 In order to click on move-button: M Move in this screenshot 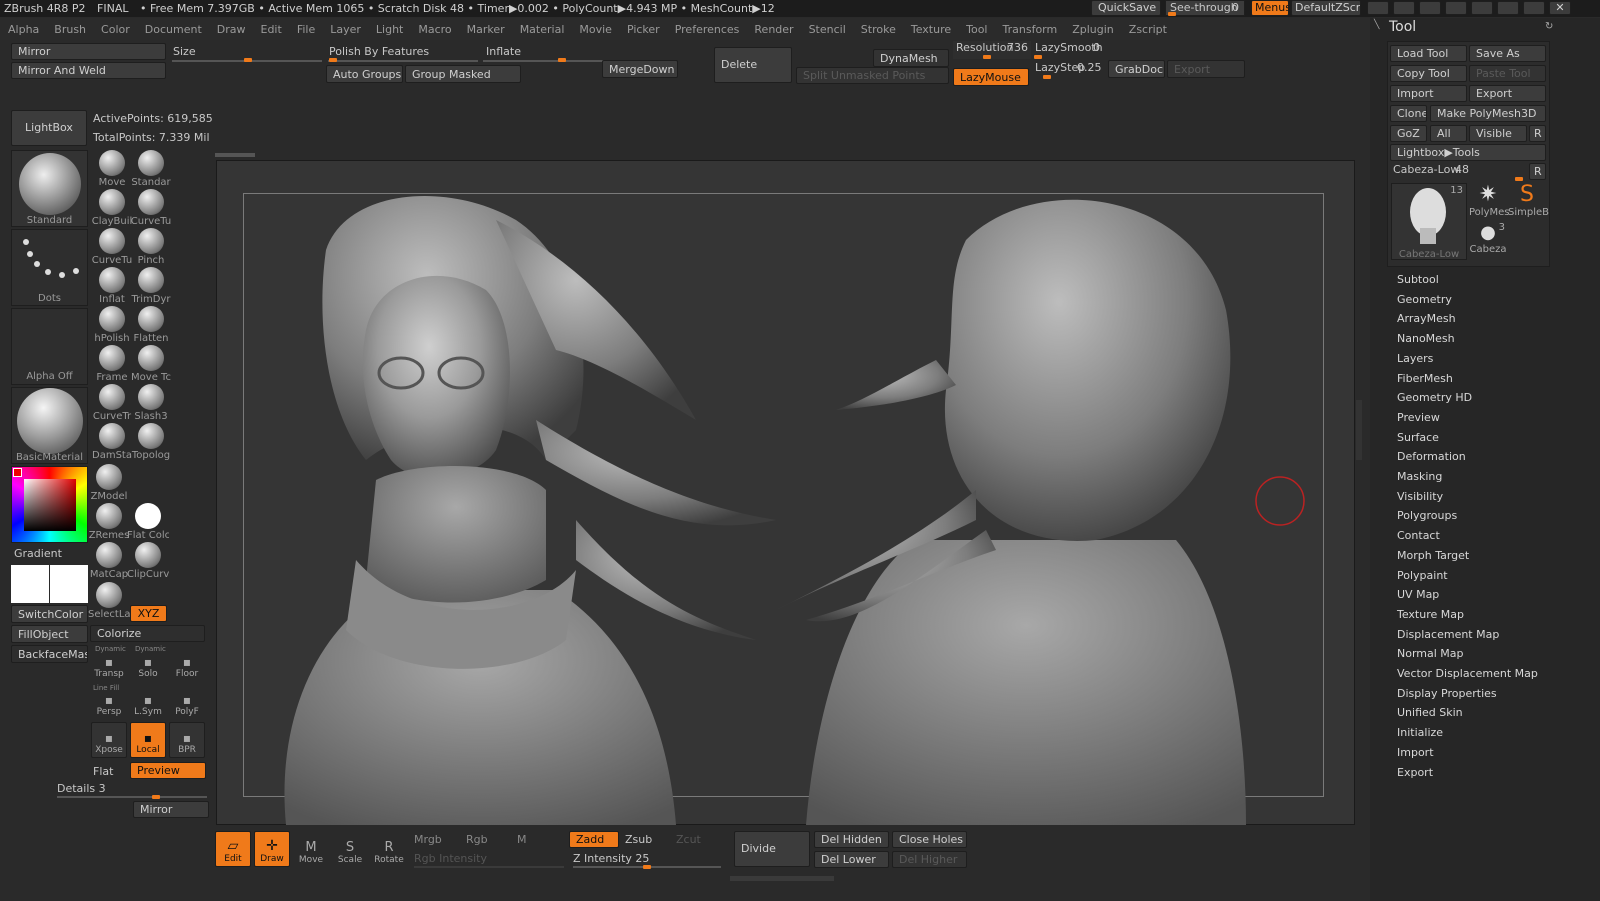, I will do `click(311, 849)`.